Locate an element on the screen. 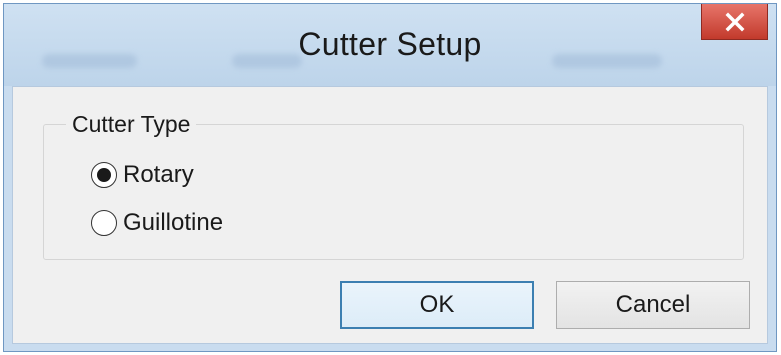  close-button is located at coordinates (734, 22).